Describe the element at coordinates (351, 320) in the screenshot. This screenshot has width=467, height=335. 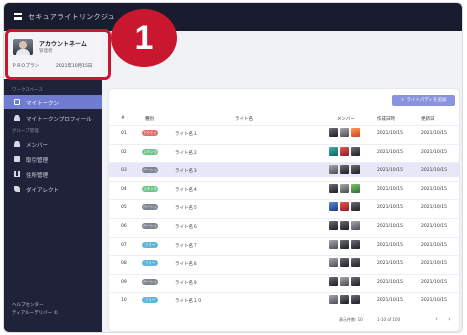
I see `rows-per-page: 表示件数: 10` at that location.